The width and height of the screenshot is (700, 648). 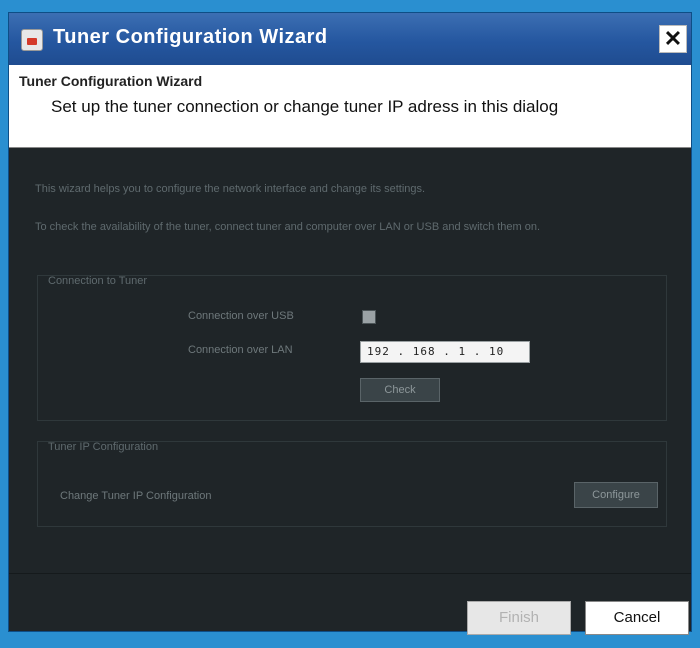 I want to click on title-bar: Tuner Configuration Wizard ✕, so click(x=350, y=39).